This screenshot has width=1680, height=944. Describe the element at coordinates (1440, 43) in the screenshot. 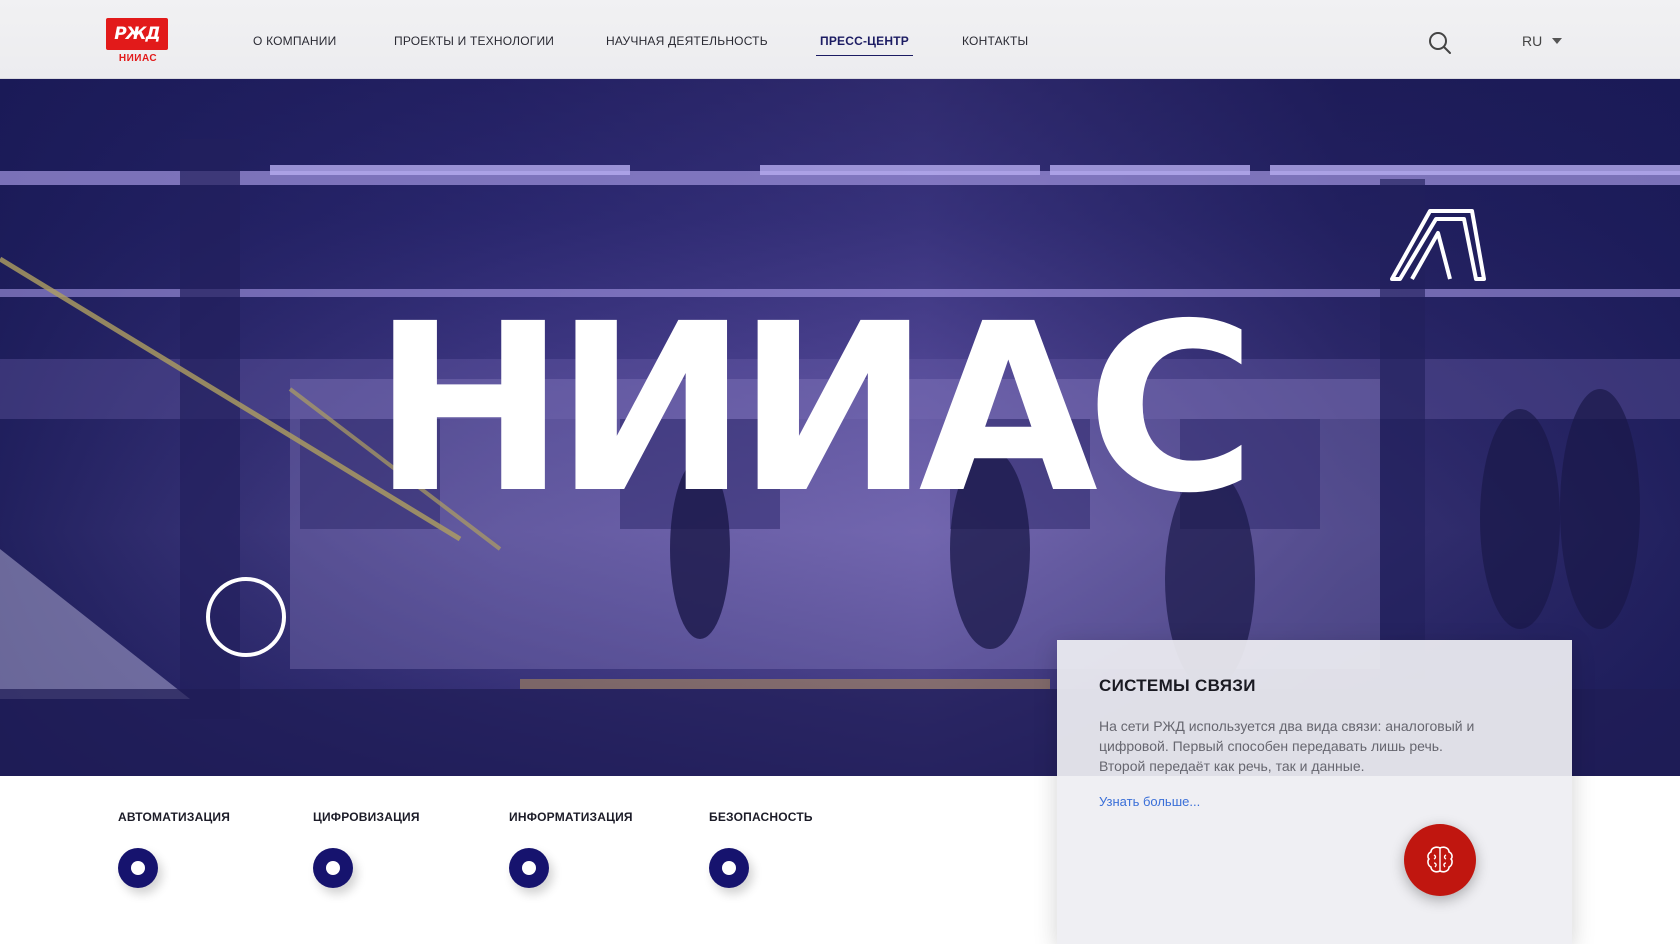

I see `search-icon` at that location.